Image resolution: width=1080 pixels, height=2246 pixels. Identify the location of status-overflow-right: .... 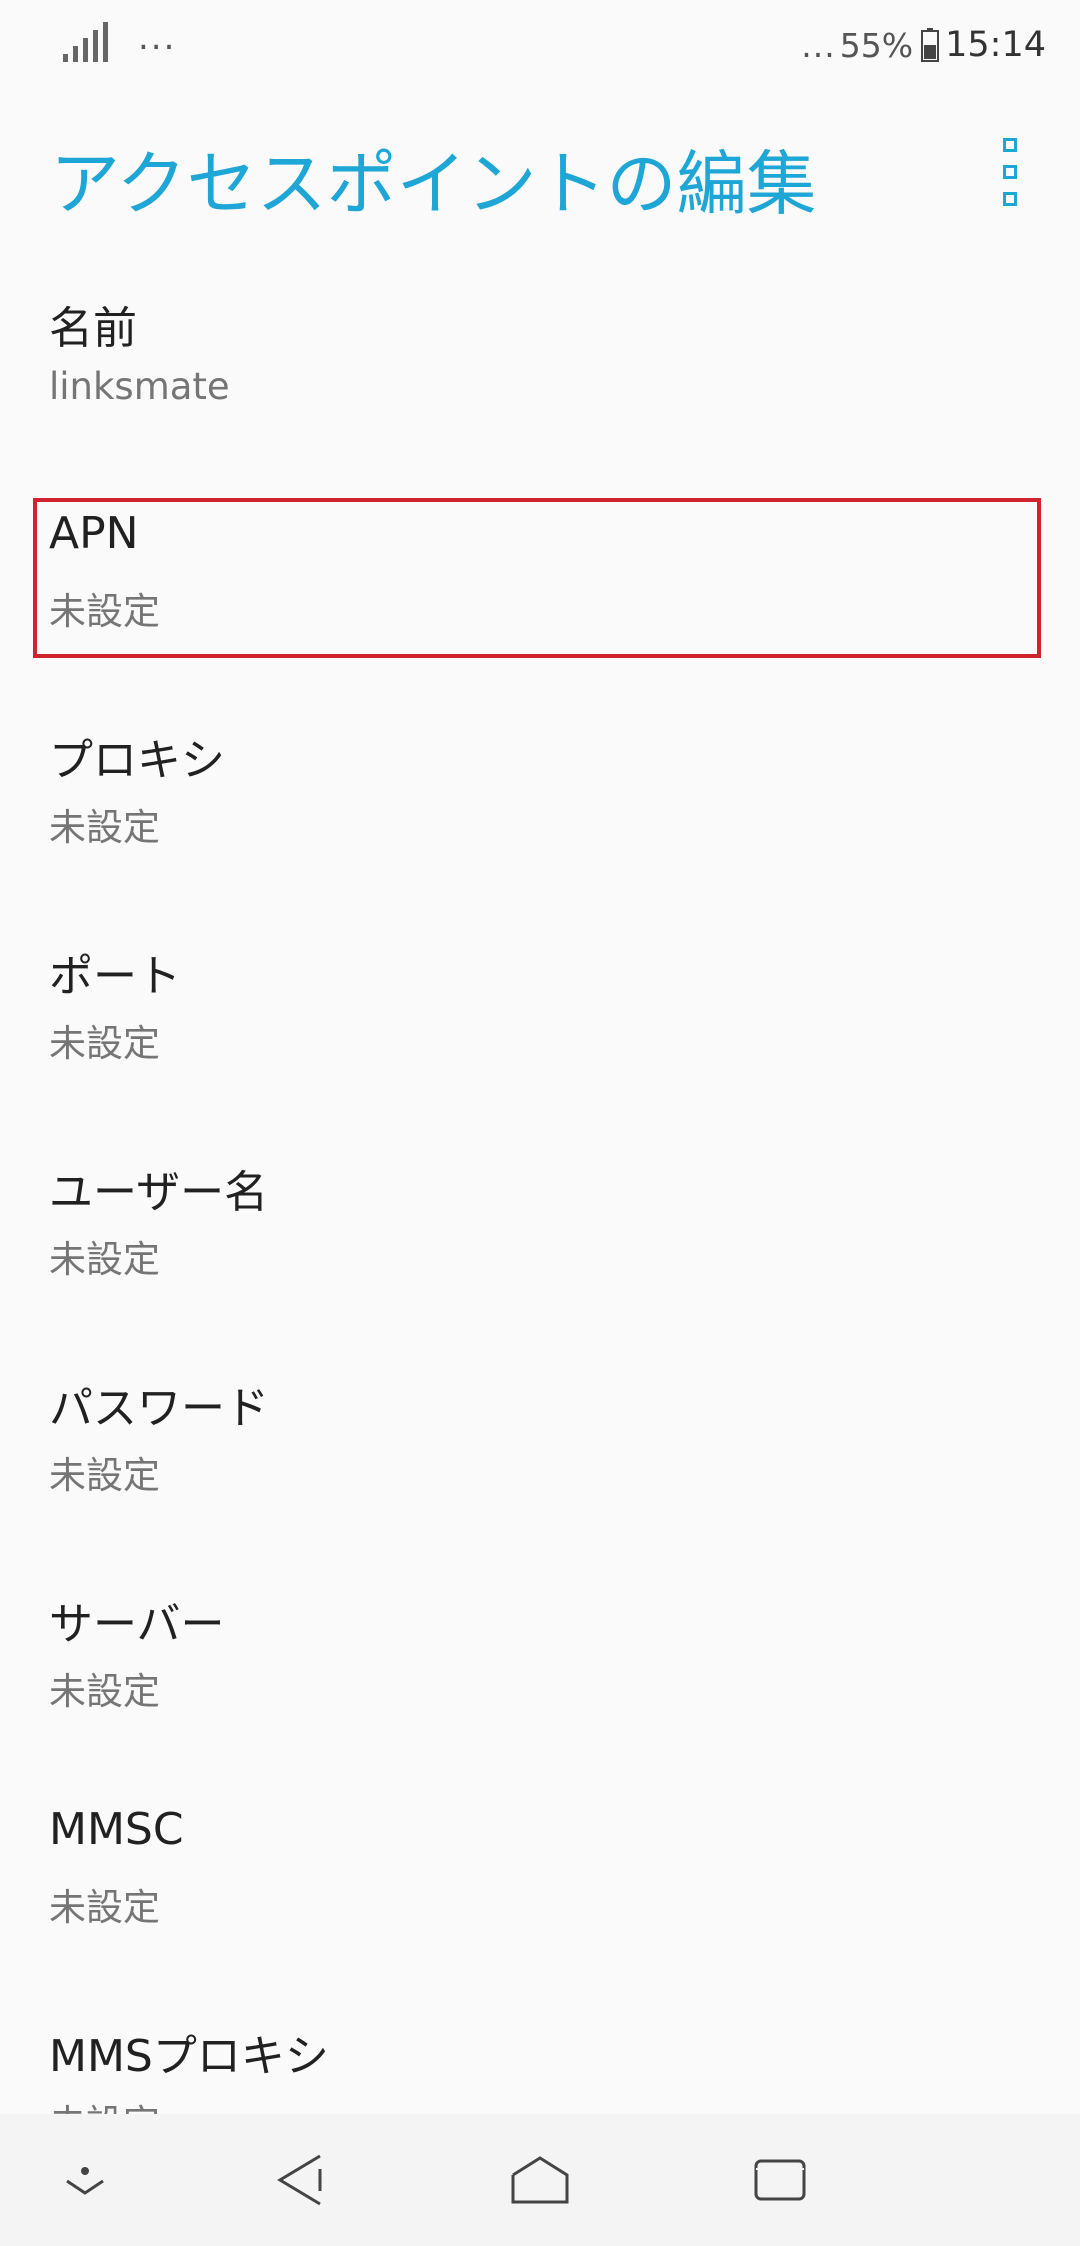
(818, 45).